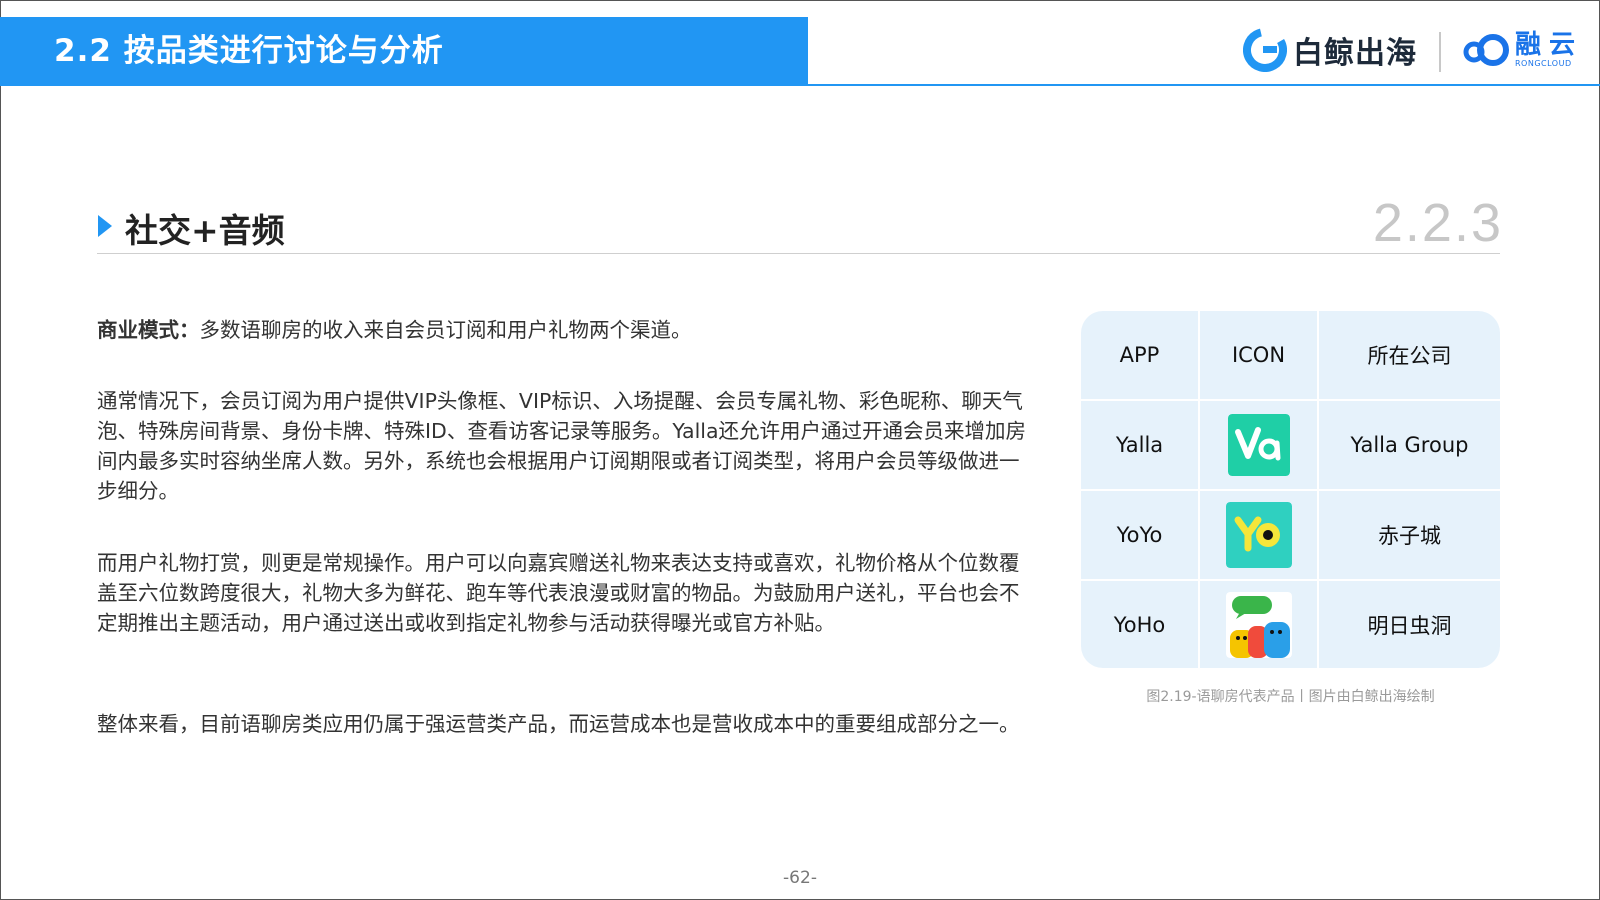  I want to click on rongyun-logo-subtext: RONGCLOUD, so click(1543, 63).